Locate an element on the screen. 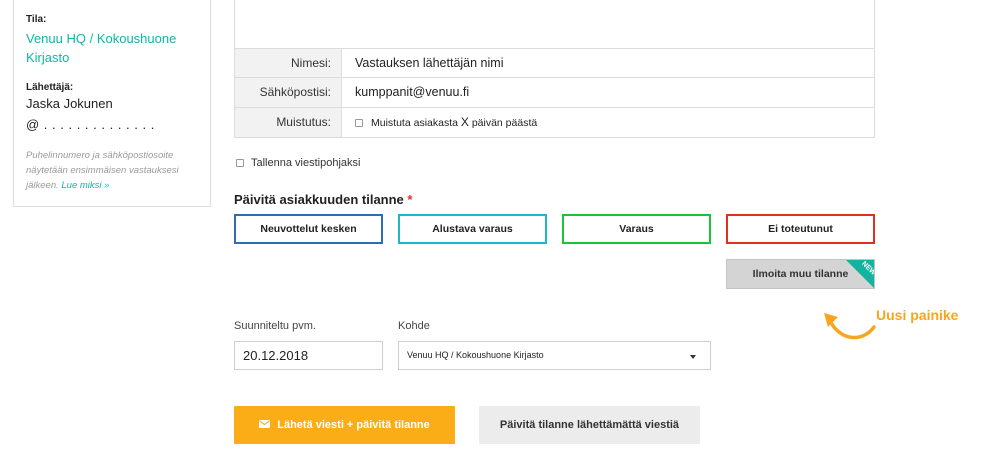 This screenshot has height=461, width=995. status-title-text: Päivitä asiakkuuden tilanne is located at coordinates (319, 199).